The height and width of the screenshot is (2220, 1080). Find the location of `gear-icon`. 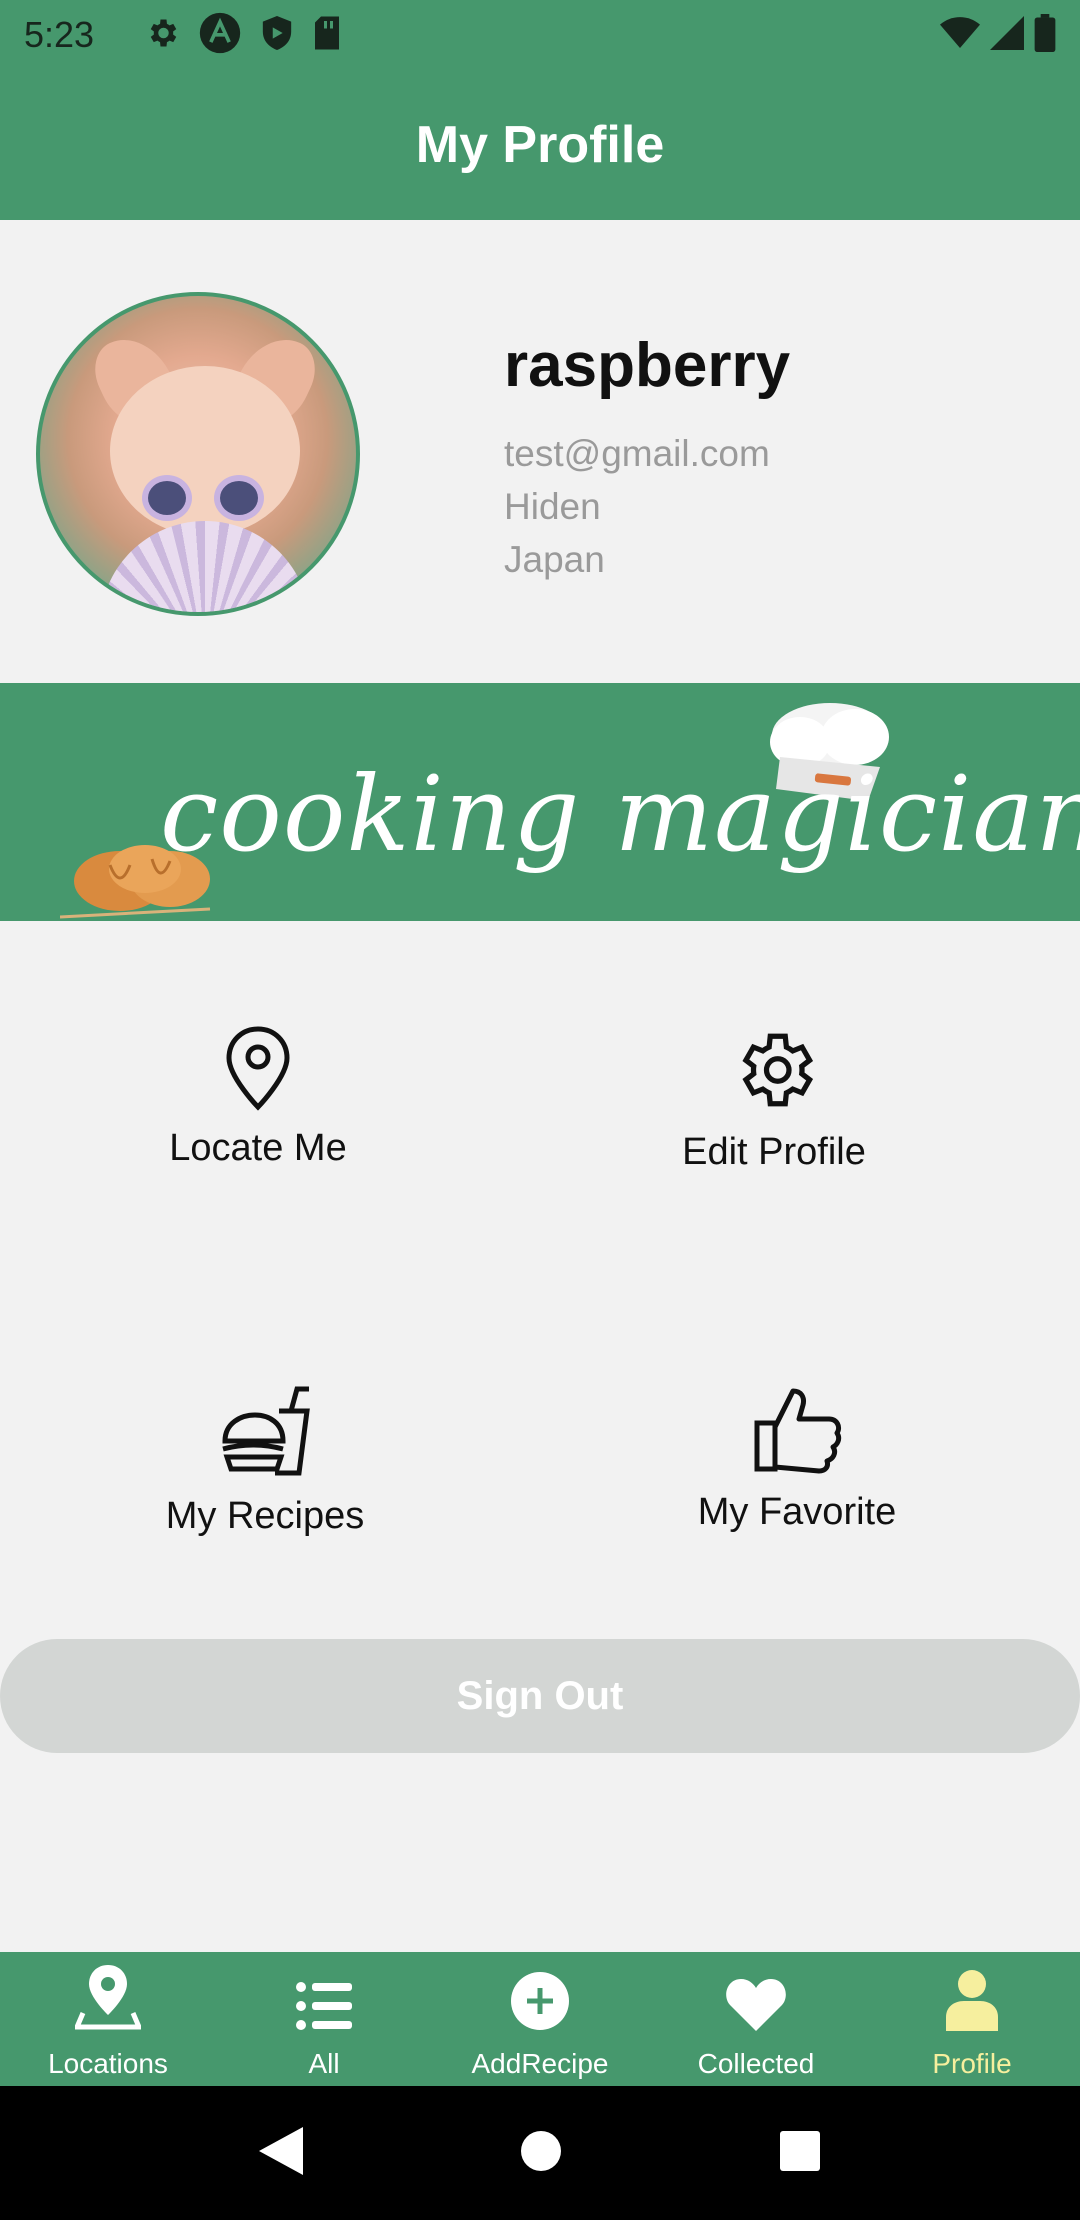

gear-icon is located at coordinates (774, 1078).